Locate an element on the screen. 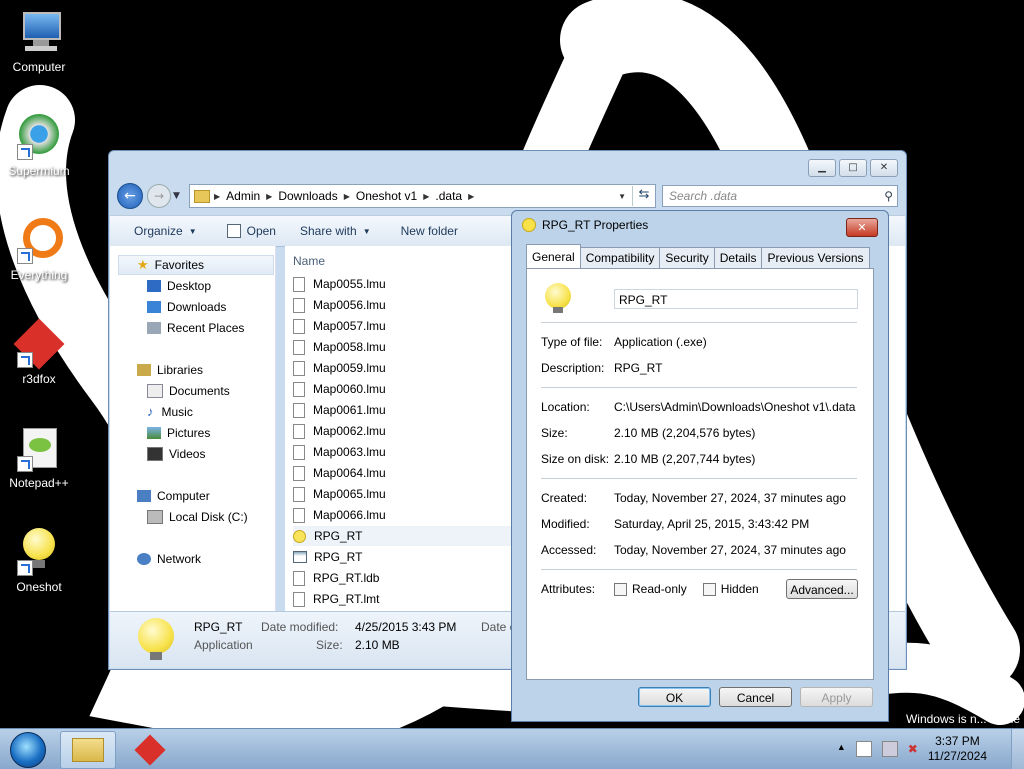 The height and width of the screenshot is (769, 1024). desktop-icon-computer: Computer is located at coordinates (39, 41).